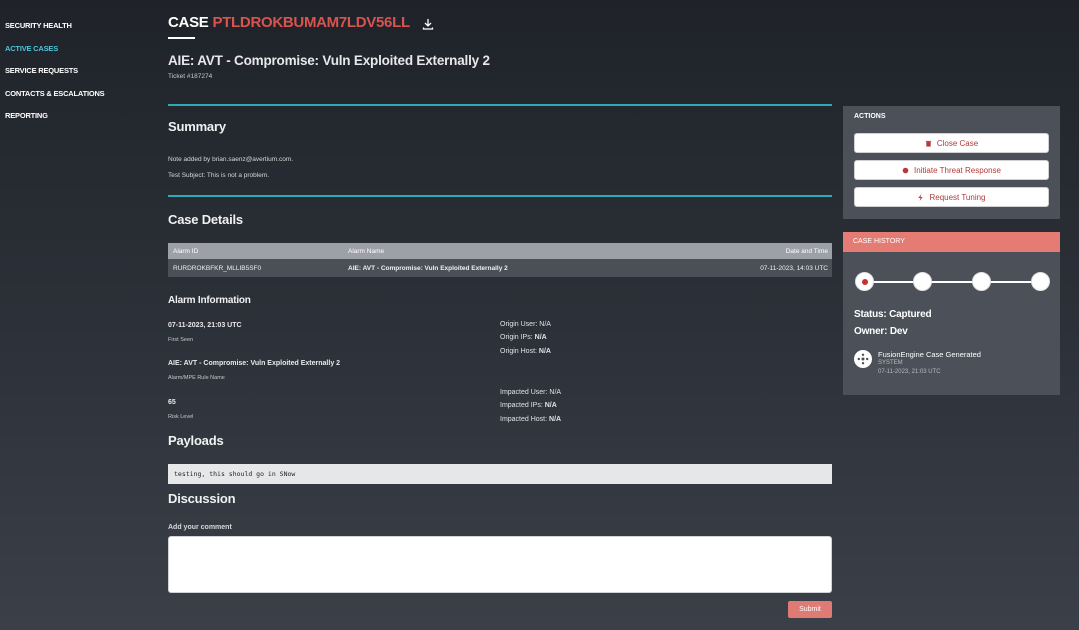 The height and width of the screenshot is (630, 1079). What do you see at coordinates (181, 417) in the screenshot?
I see `risk-level-label: Risk Level` at bounding box center [181, 417].